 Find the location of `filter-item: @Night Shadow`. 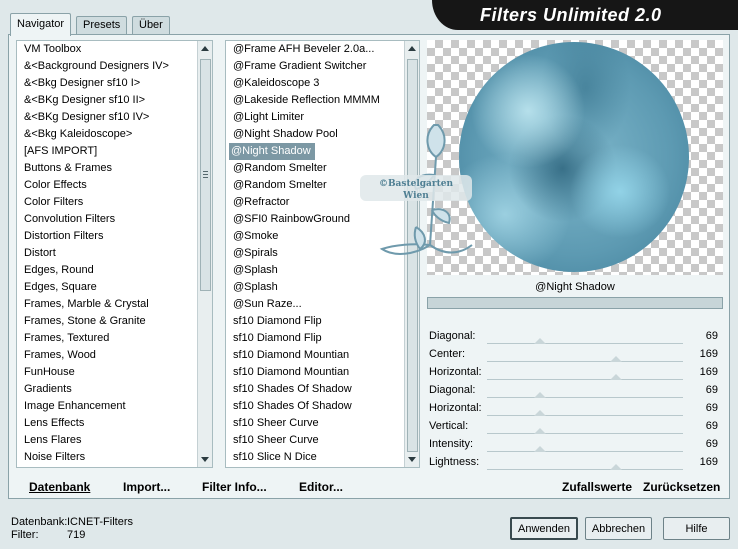

filter-item: @Night Shadow is located at coordinates (272, 151).